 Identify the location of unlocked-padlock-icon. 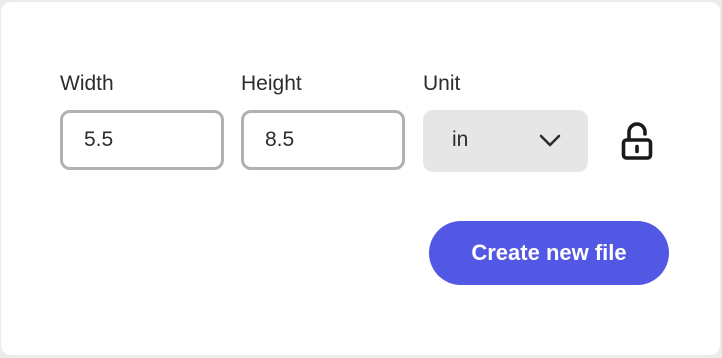
(637, 142).